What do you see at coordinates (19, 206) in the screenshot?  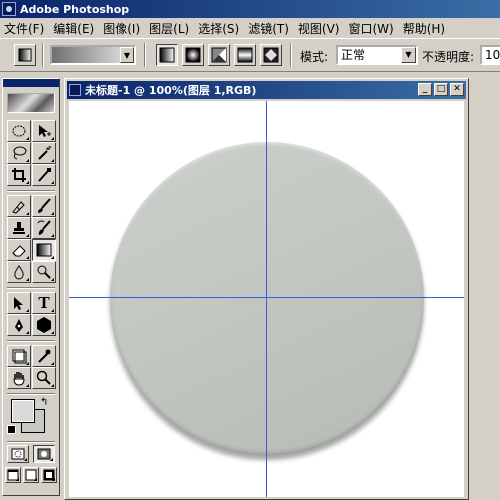 I see `healing-brush-icon` at bounding box center [19, 206].